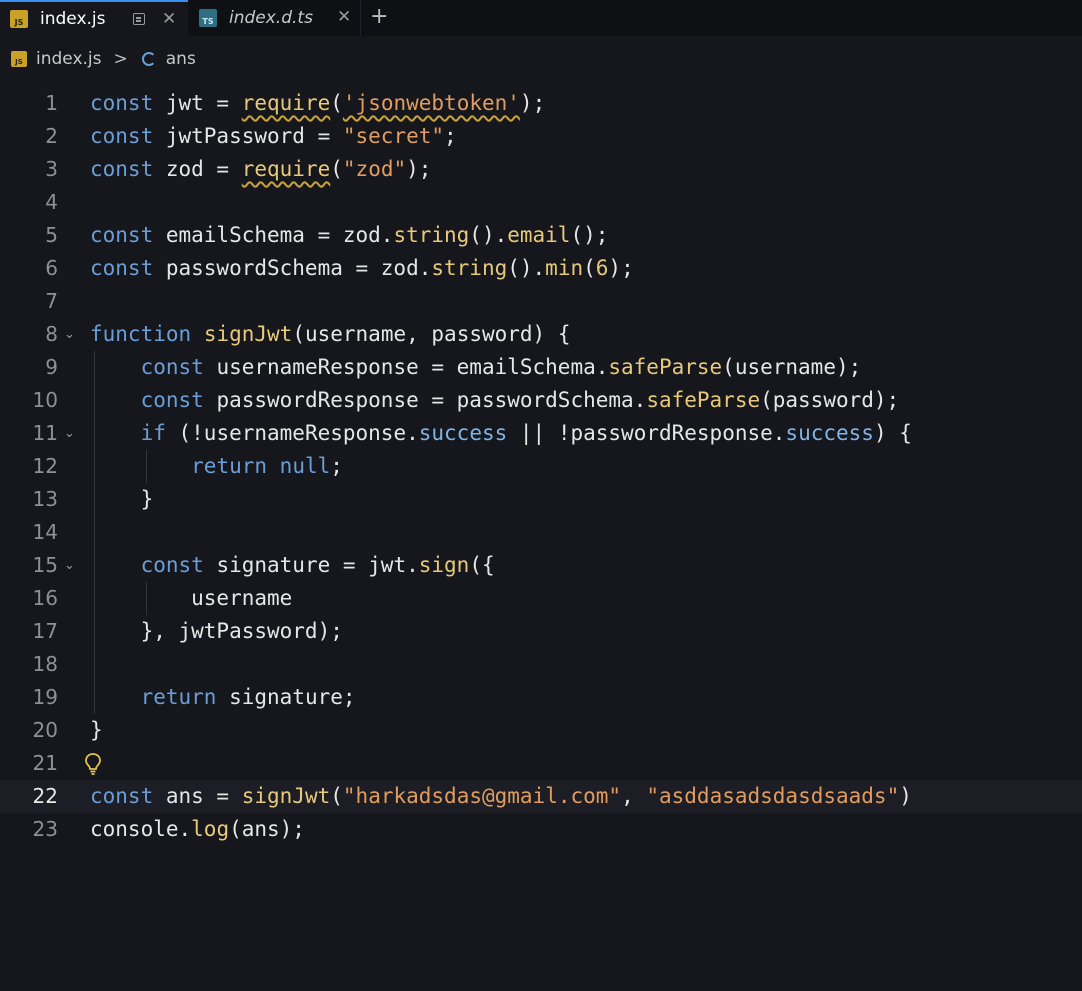 The width and height of the screenshot is (1082, 991). I want to click on code-line: 4, so click(541, 202).